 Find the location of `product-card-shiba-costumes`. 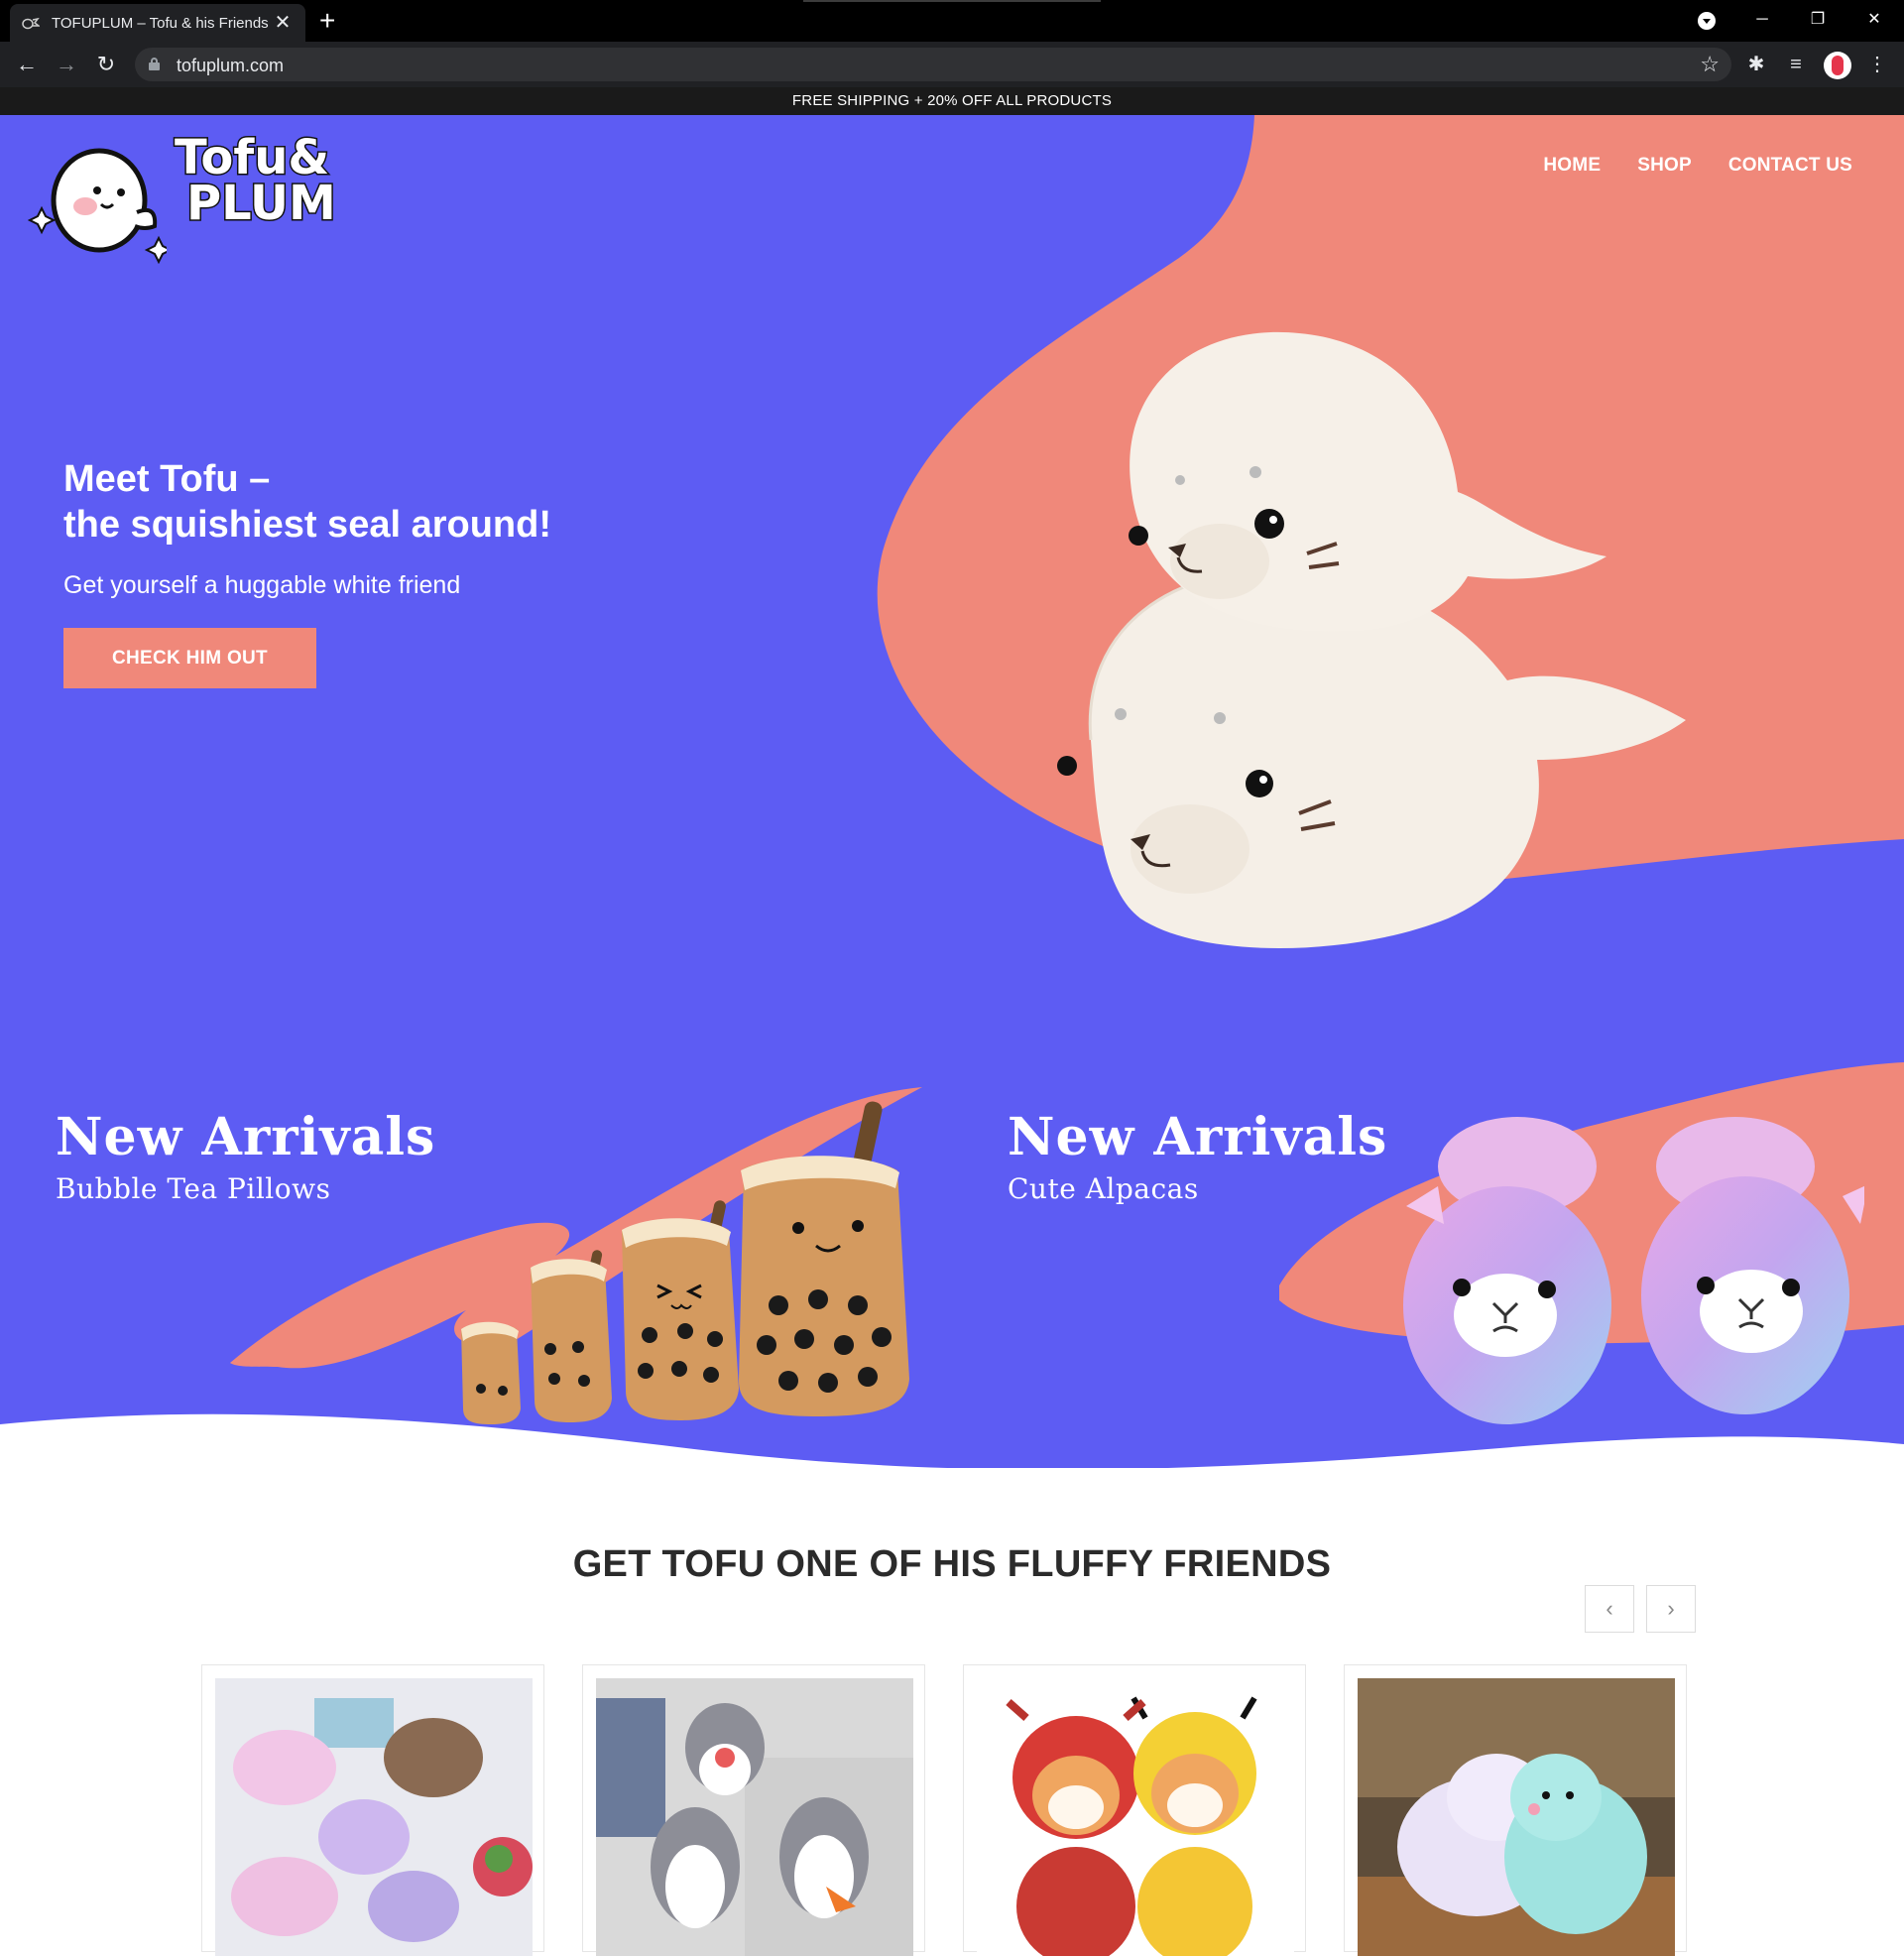

product-card-shiba-costumes is located at coordinates (1134, 1810).